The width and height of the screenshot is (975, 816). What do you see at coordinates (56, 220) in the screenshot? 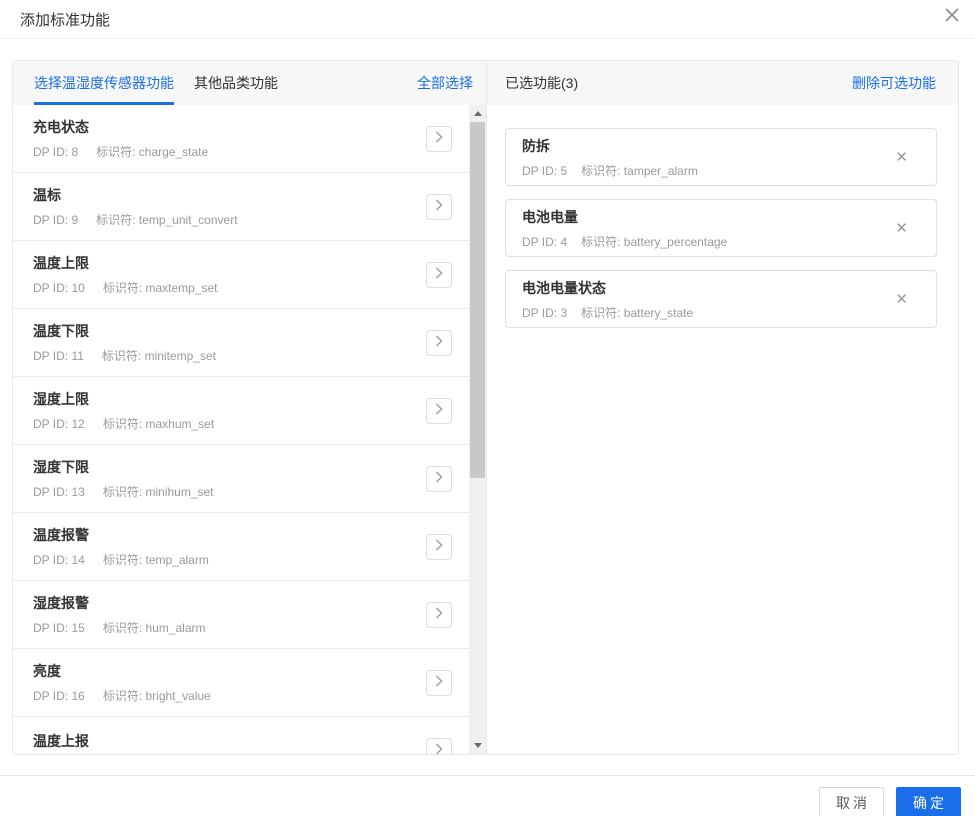
I see `dp-id-label: DP ID: 9` at bounding box center [56, 220].